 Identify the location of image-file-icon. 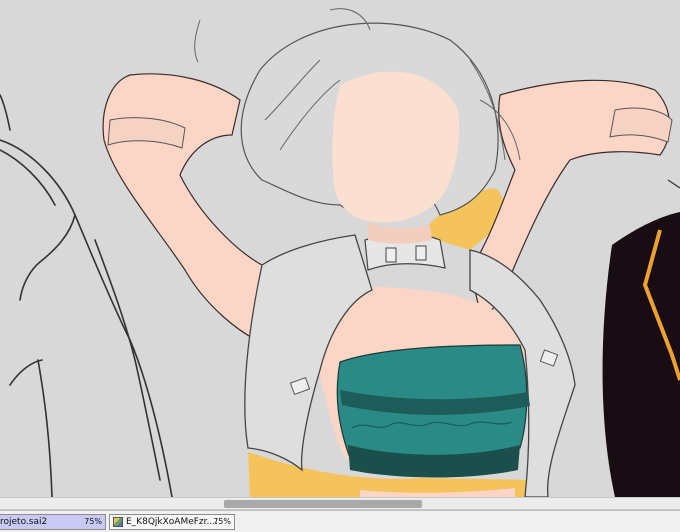
(118, 522).